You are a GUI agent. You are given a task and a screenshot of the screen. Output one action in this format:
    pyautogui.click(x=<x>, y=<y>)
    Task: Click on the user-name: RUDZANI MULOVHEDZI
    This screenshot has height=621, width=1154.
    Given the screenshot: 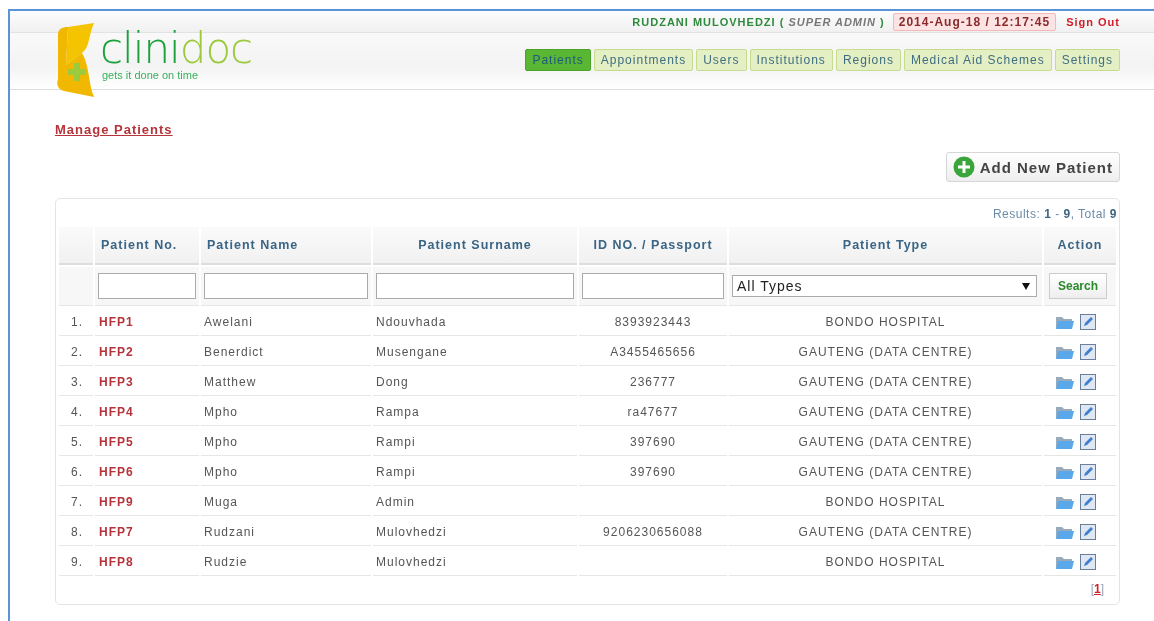 What is the action you would take?
    pyautogui.click(x=704, y=21)
    